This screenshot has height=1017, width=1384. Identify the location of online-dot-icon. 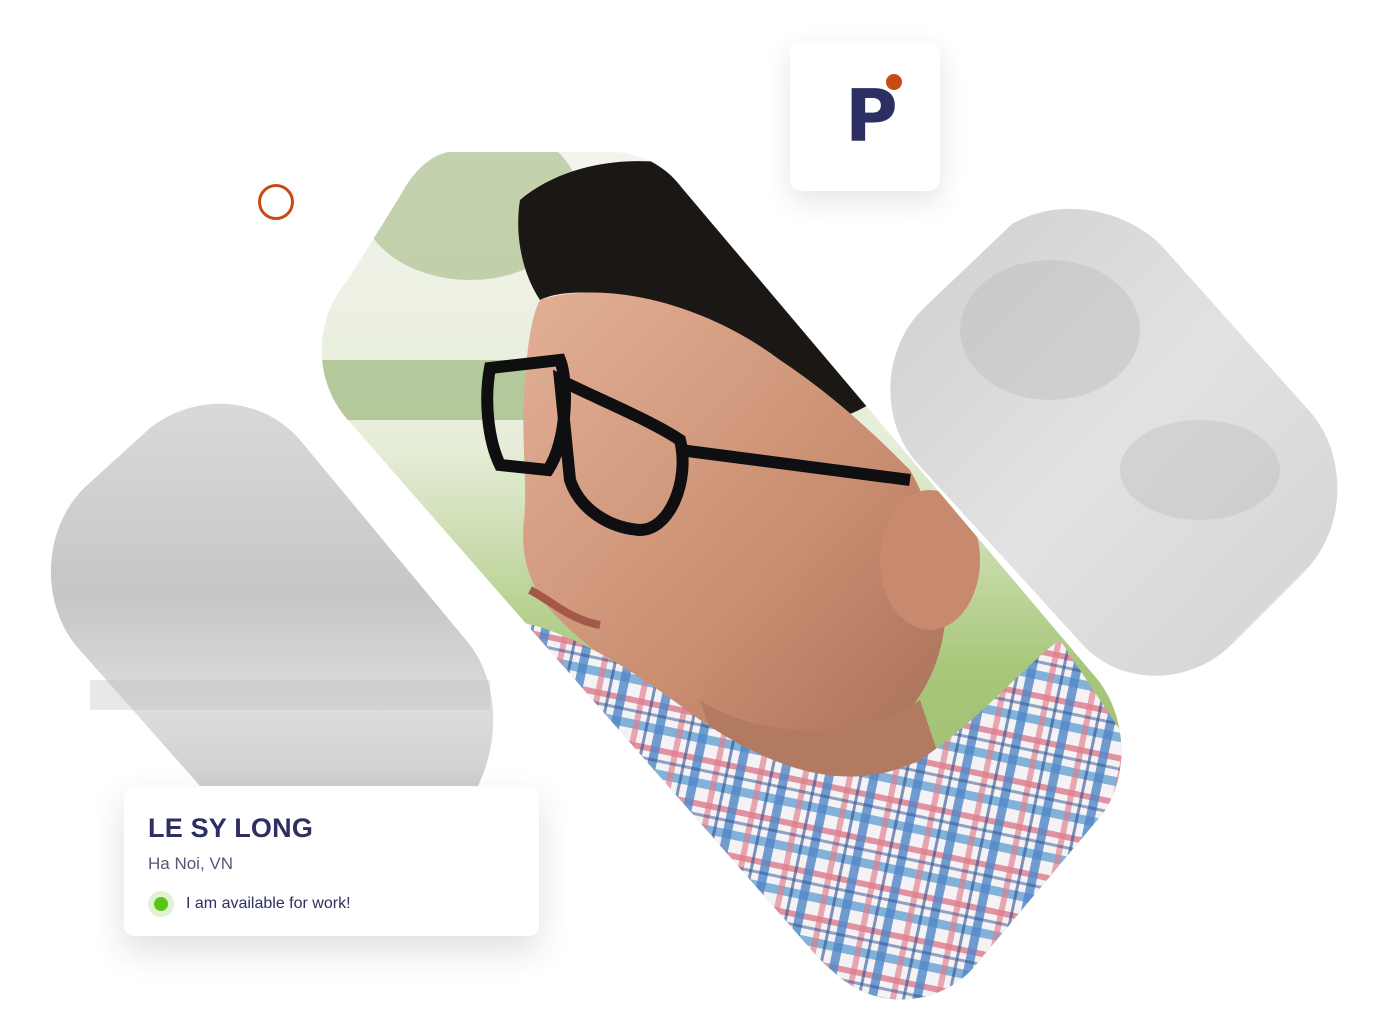
(161, 904).